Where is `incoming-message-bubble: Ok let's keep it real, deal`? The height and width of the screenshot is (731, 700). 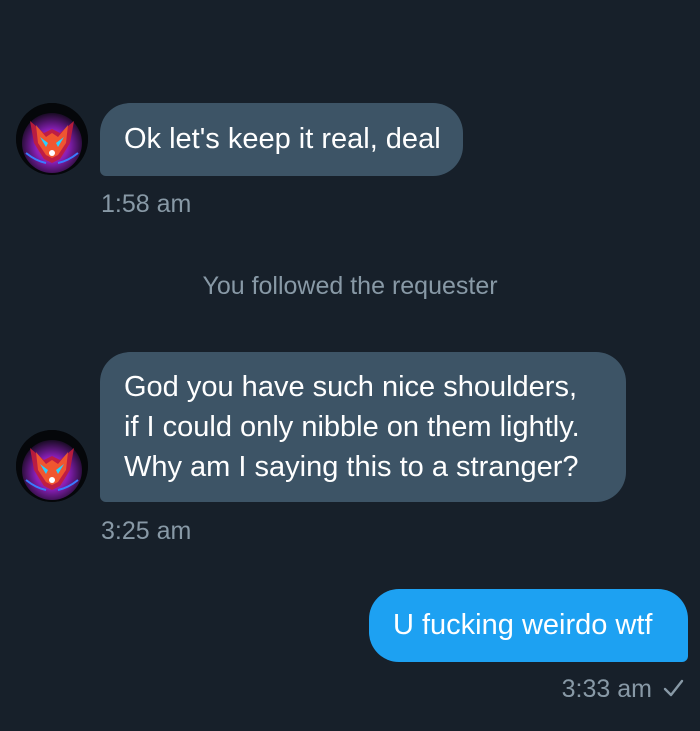 incoming-message-bubble: Ok let's keep it real, deal is located at coordinates (281, 139).